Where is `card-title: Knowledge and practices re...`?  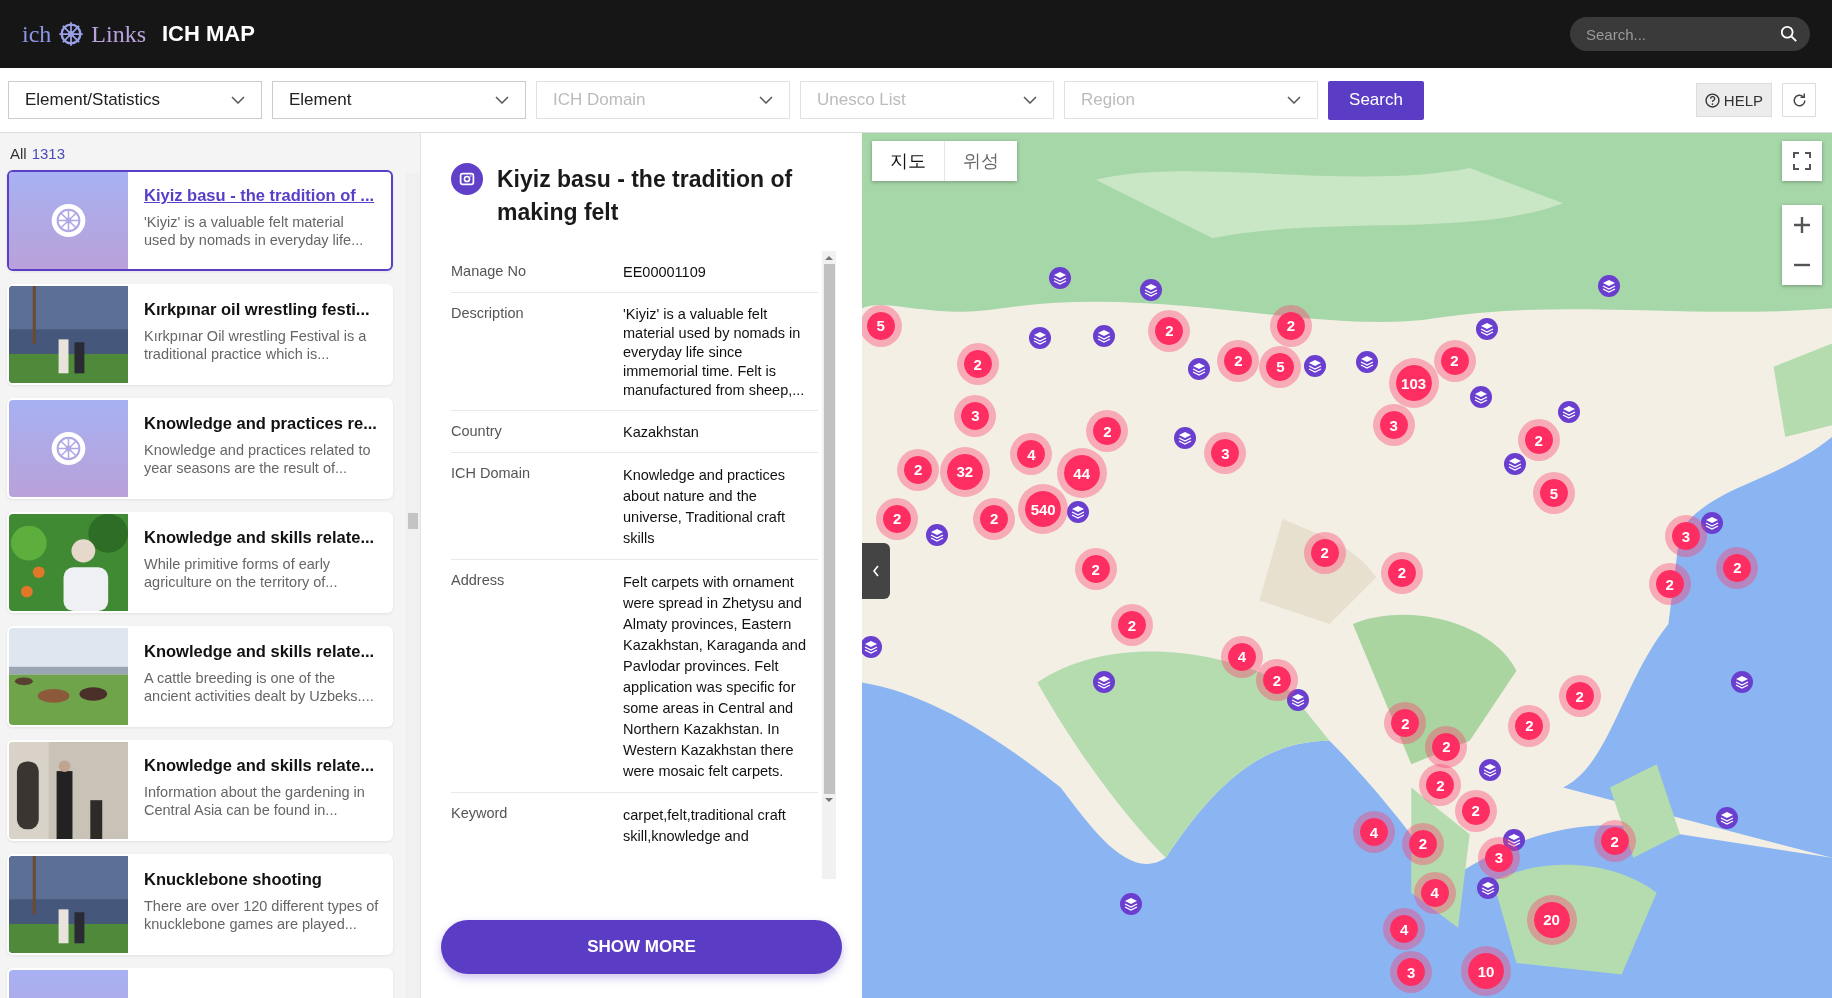 card-title: Knowledge and practices re... is located at coordinates (261, 423).